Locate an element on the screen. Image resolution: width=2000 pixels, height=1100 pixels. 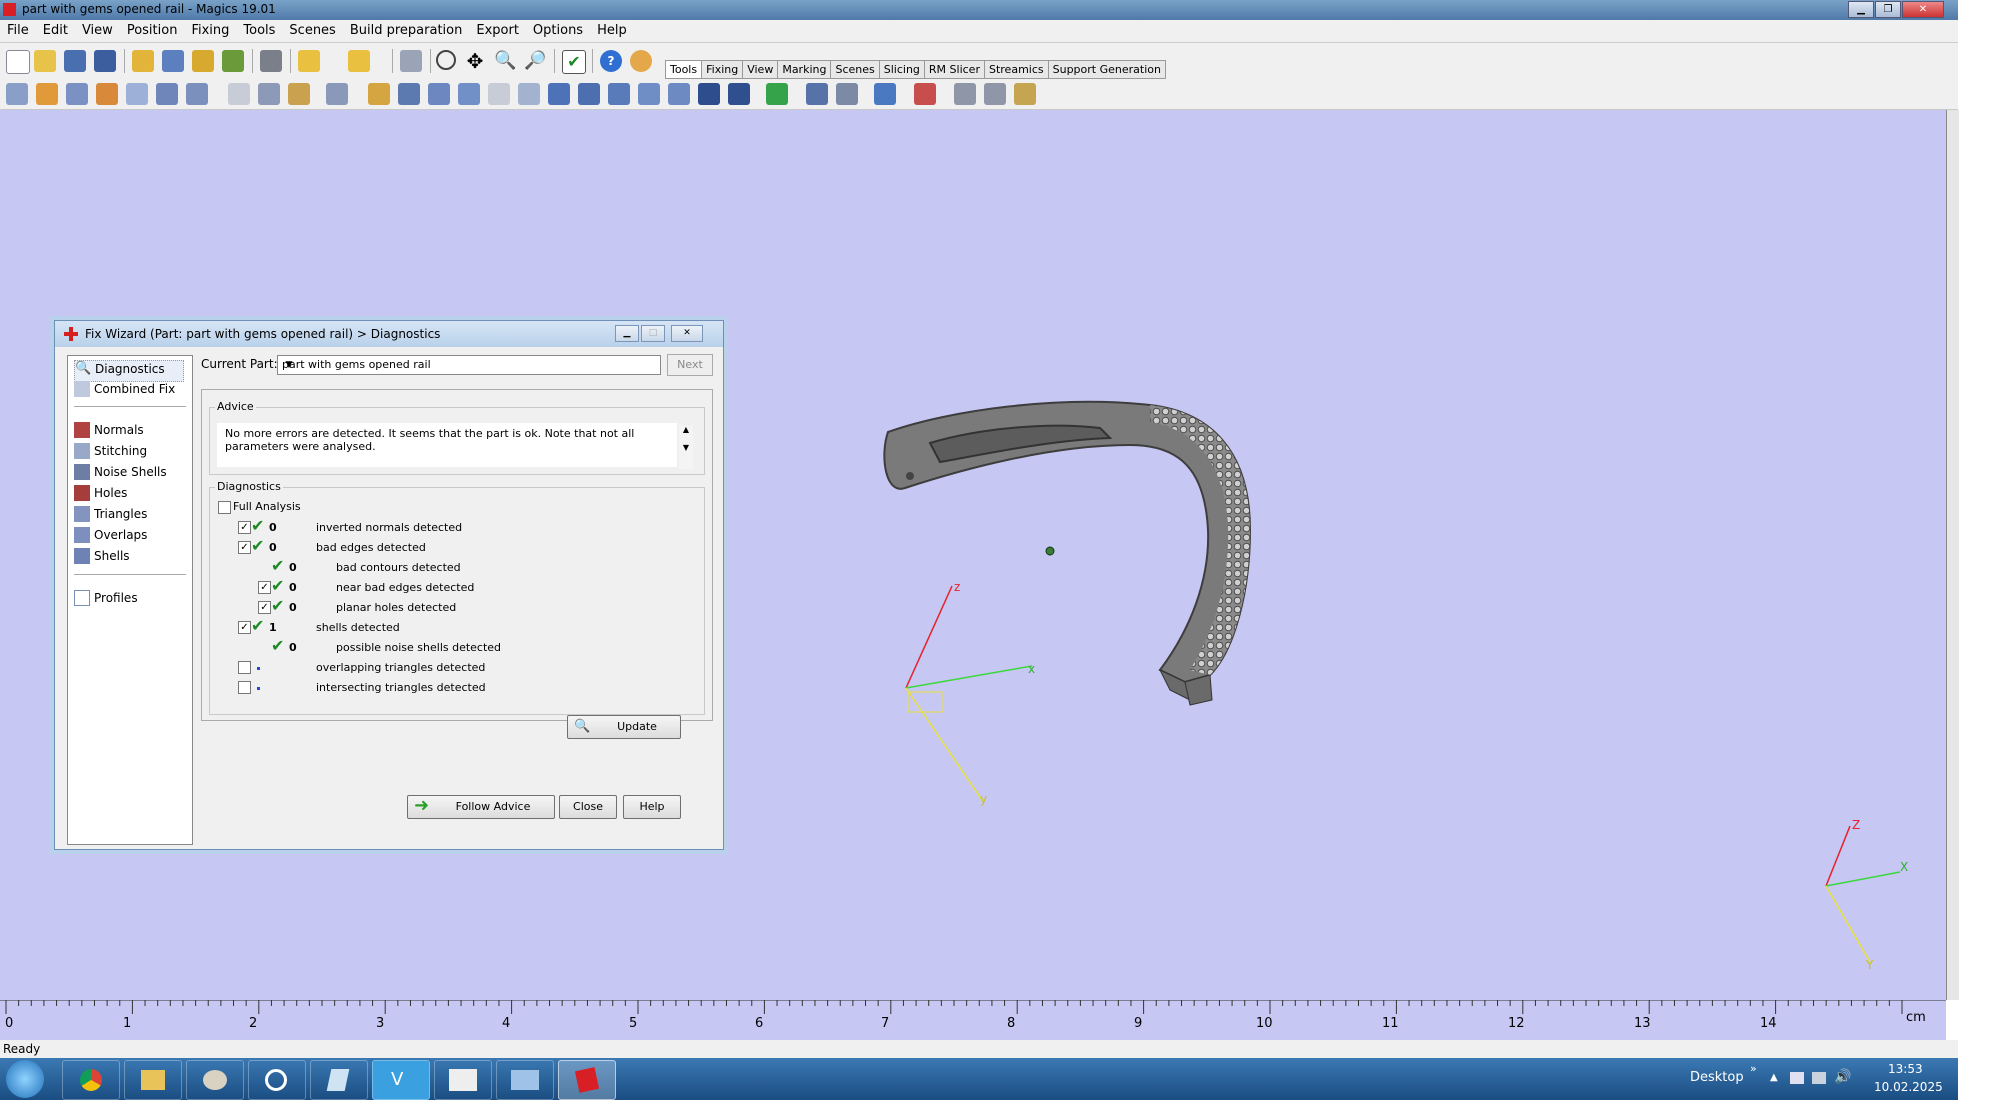
undo-icon is located at coordinates (309, 61).